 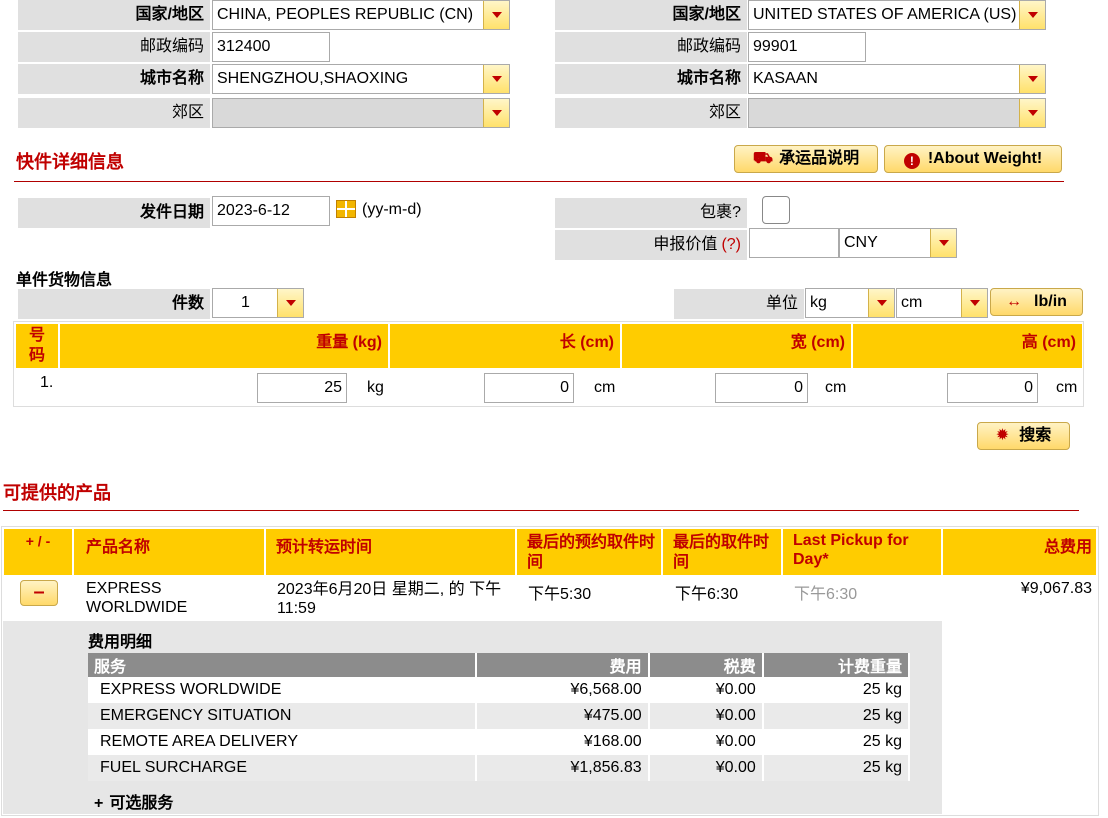 What do you see at coordinates (302, 388) in the screenshot?
I see `weight-input: 25` at bounding box center [302, 388].